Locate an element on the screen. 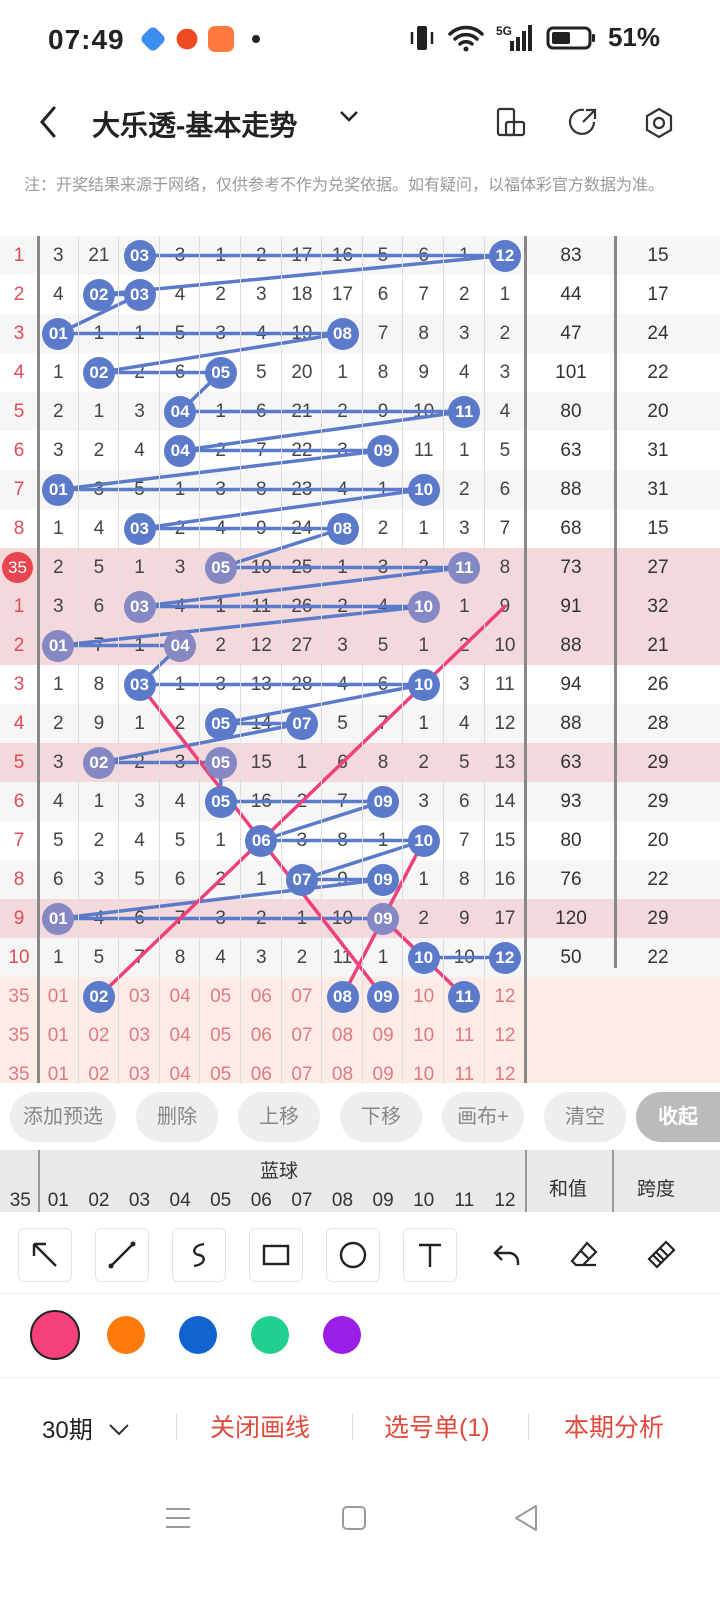 This screenshot has height=1604, width=720. rectangle-tool is located at coordinates (276, 1255).